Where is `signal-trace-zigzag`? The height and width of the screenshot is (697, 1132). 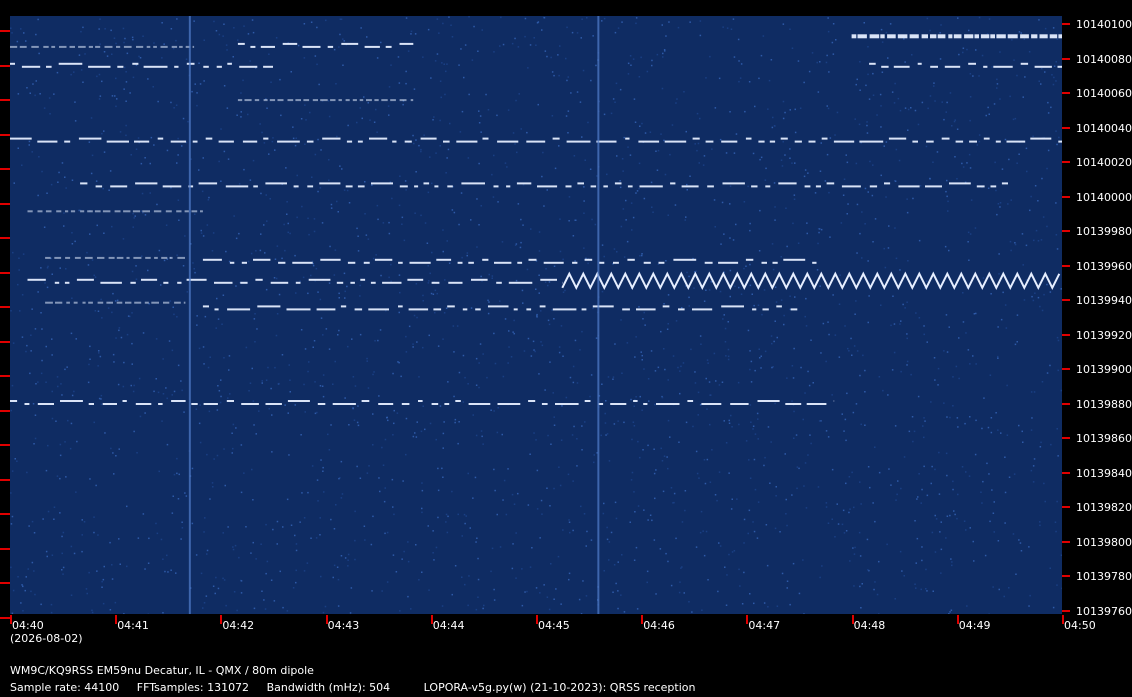
signal-trace-zigzag is located at coordinates (811, 281).